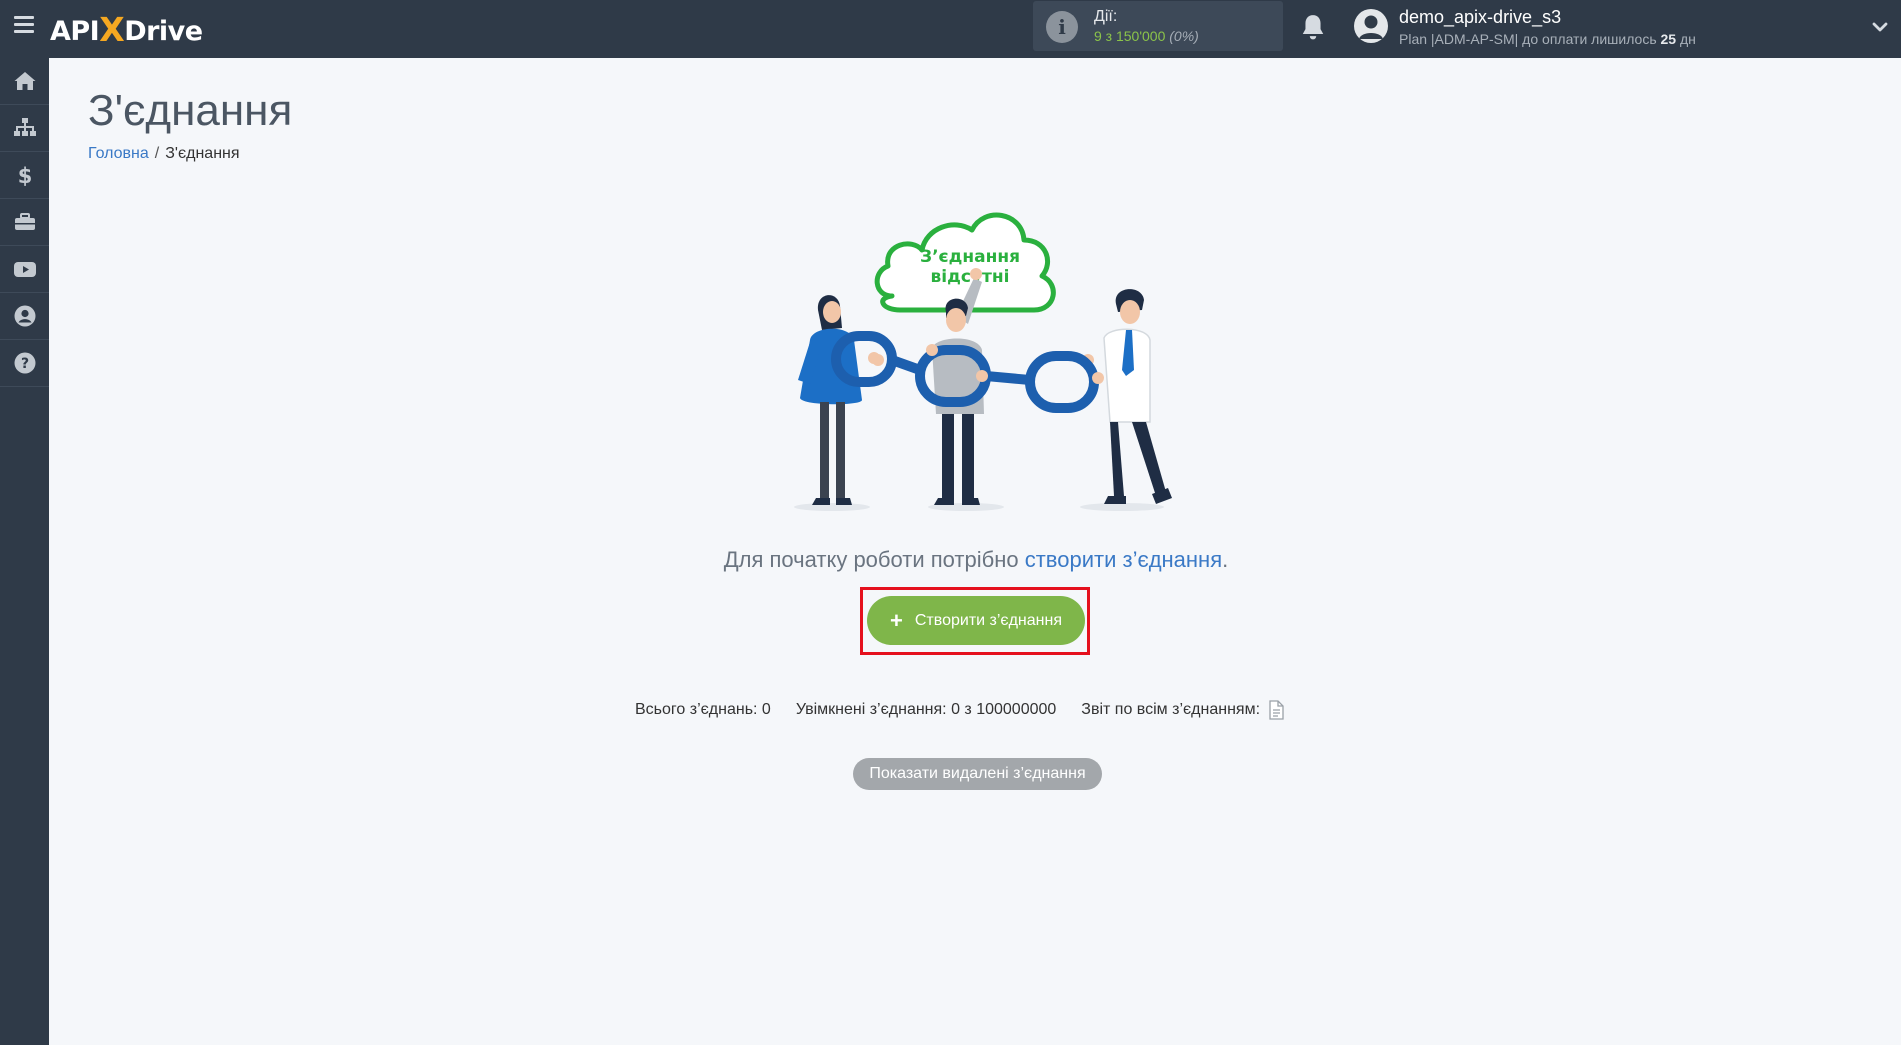 The image size is (1901, 1045). What do you see at coordinates (1880, 27) in the screenshot?
I see `chevron-down-icon` at bounding box center [1880, 27].